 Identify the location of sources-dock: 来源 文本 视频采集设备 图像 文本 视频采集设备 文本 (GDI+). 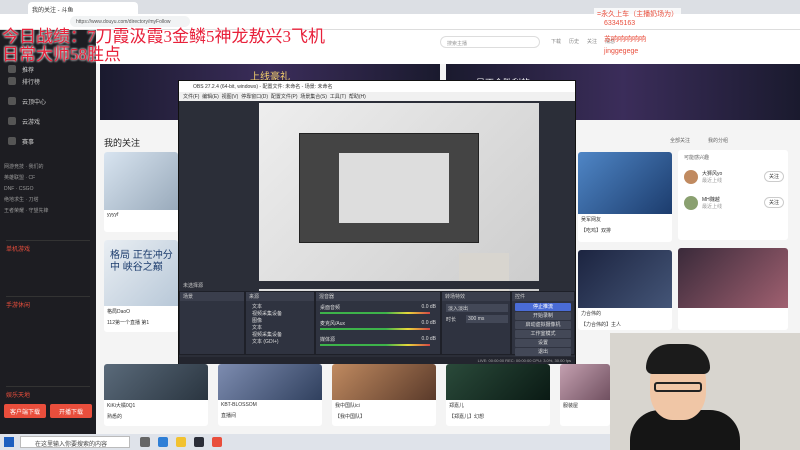
(280, 323).